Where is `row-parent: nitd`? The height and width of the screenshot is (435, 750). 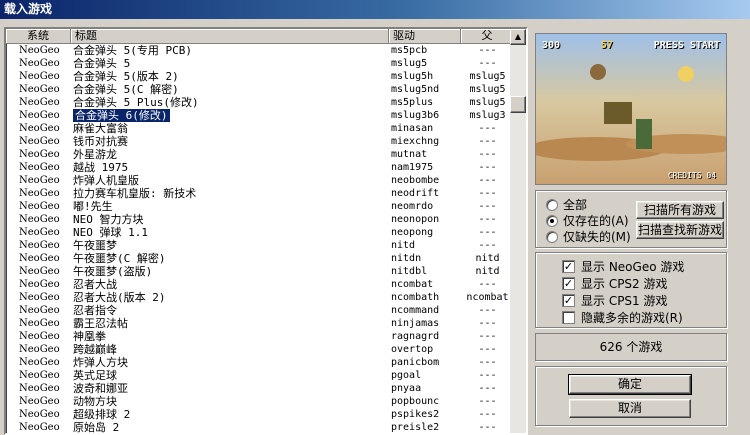
row-parent: nitd is located at coordinates (487, 271).